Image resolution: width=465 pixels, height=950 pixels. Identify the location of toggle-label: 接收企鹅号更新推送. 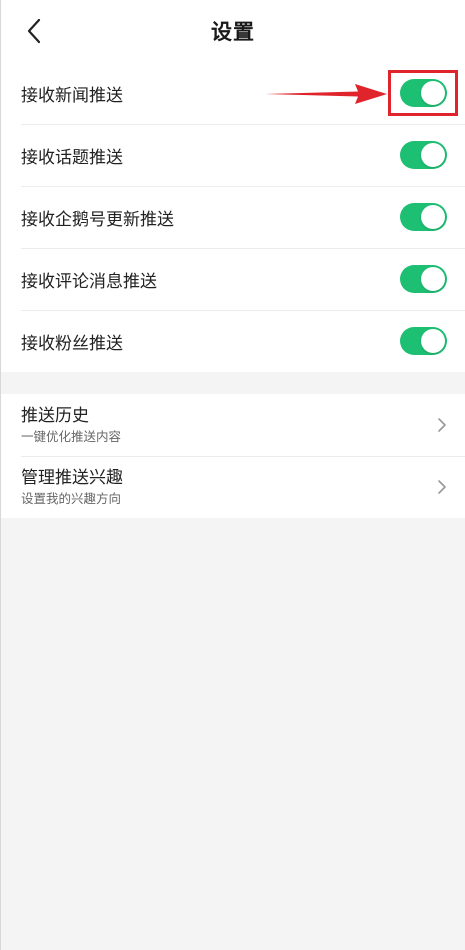
(97, 219).